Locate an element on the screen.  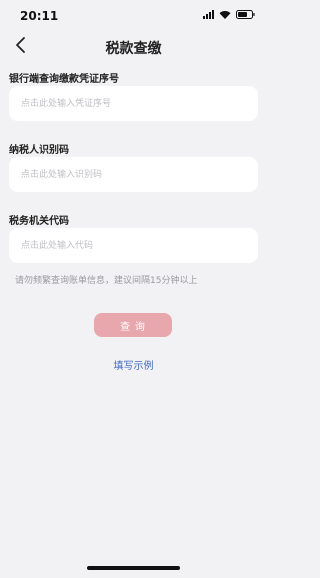
voucher-number-input is located at coordinates (133, 103).